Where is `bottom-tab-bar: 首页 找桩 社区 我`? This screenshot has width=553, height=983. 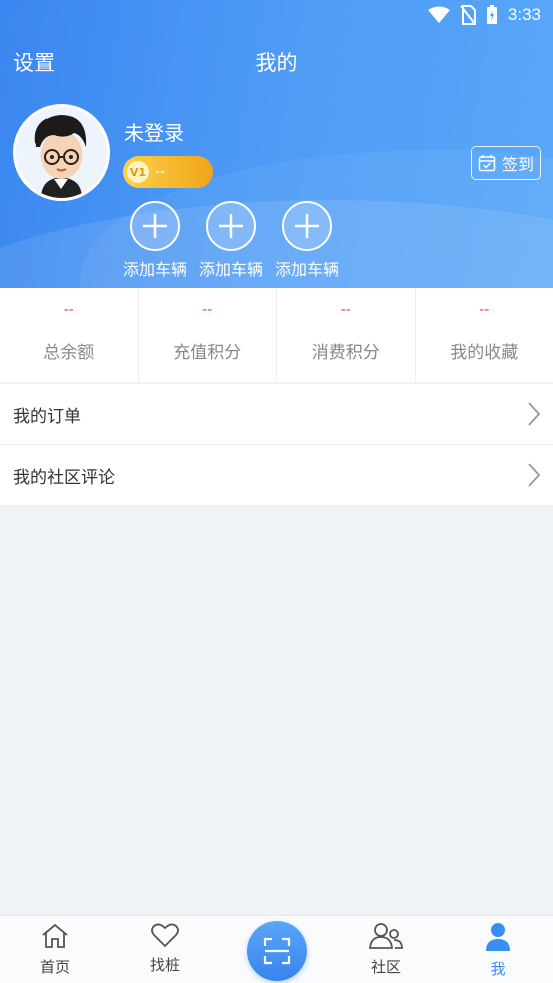
bottom-tab-bar: 首页 找桩 社区 我 is located at coordinates (276, 949).